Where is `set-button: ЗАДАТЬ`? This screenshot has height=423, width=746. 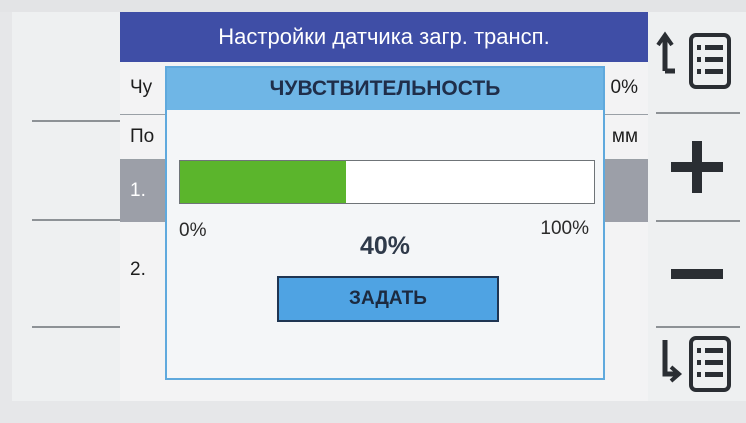 set-button: ЗАДАТЬ is located at coordinates (388, 299).